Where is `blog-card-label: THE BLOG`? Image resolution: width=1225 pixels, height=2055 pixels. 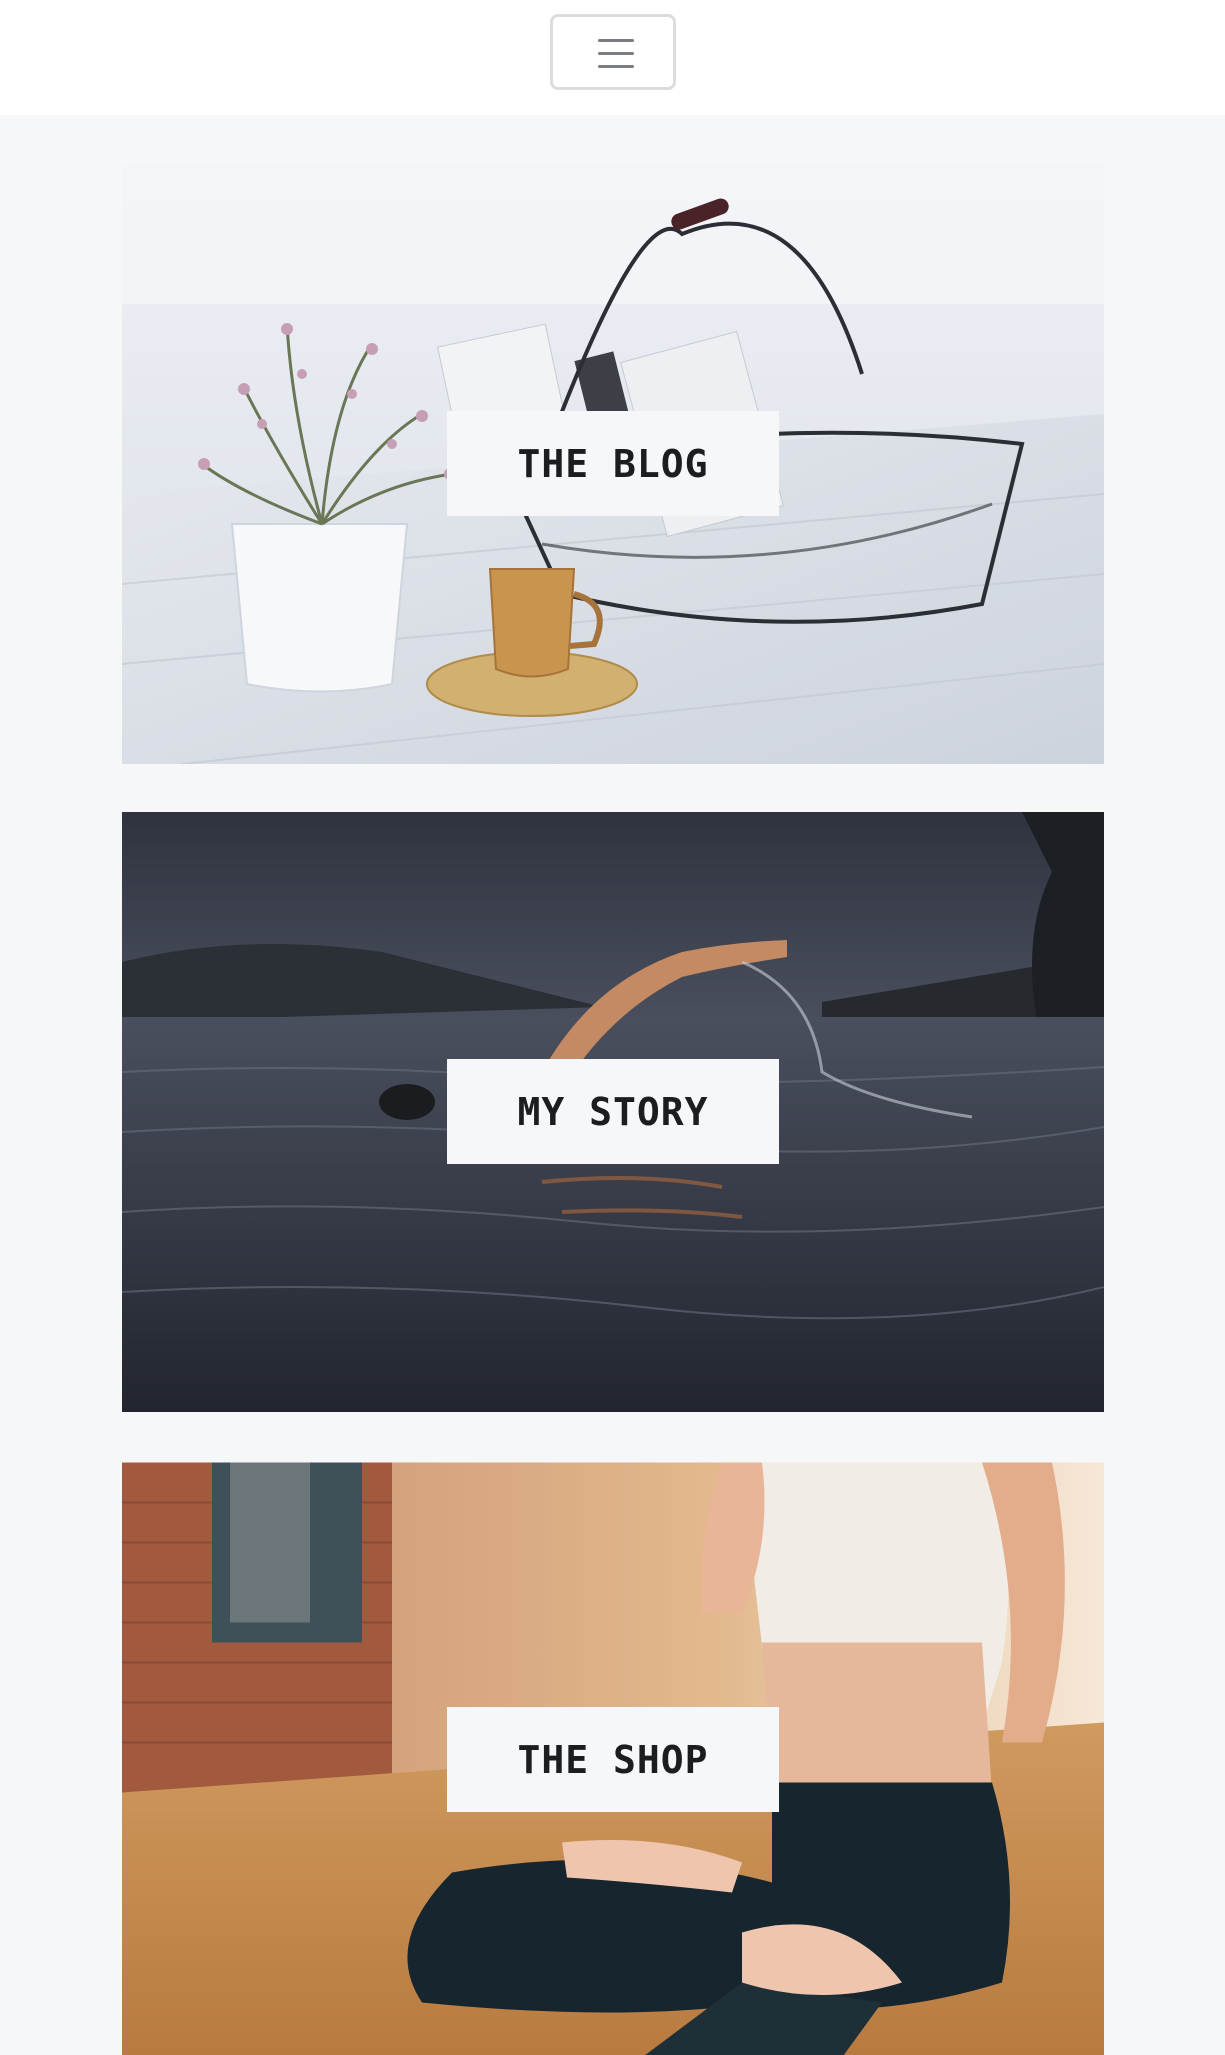 blog-card-label: THE BLOG is located at coordinates (613, 463).